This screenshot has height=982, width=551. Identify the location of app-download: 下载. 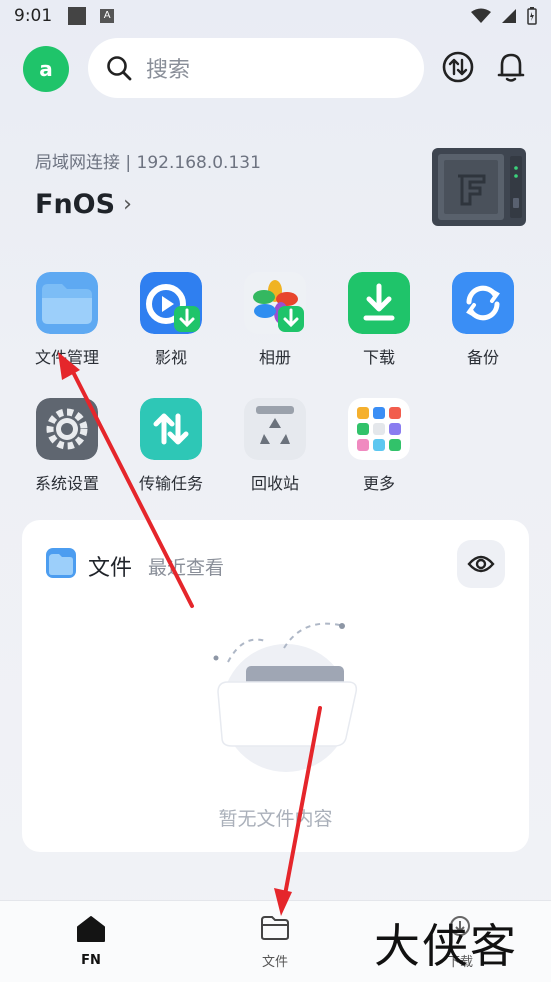
(379, 320).